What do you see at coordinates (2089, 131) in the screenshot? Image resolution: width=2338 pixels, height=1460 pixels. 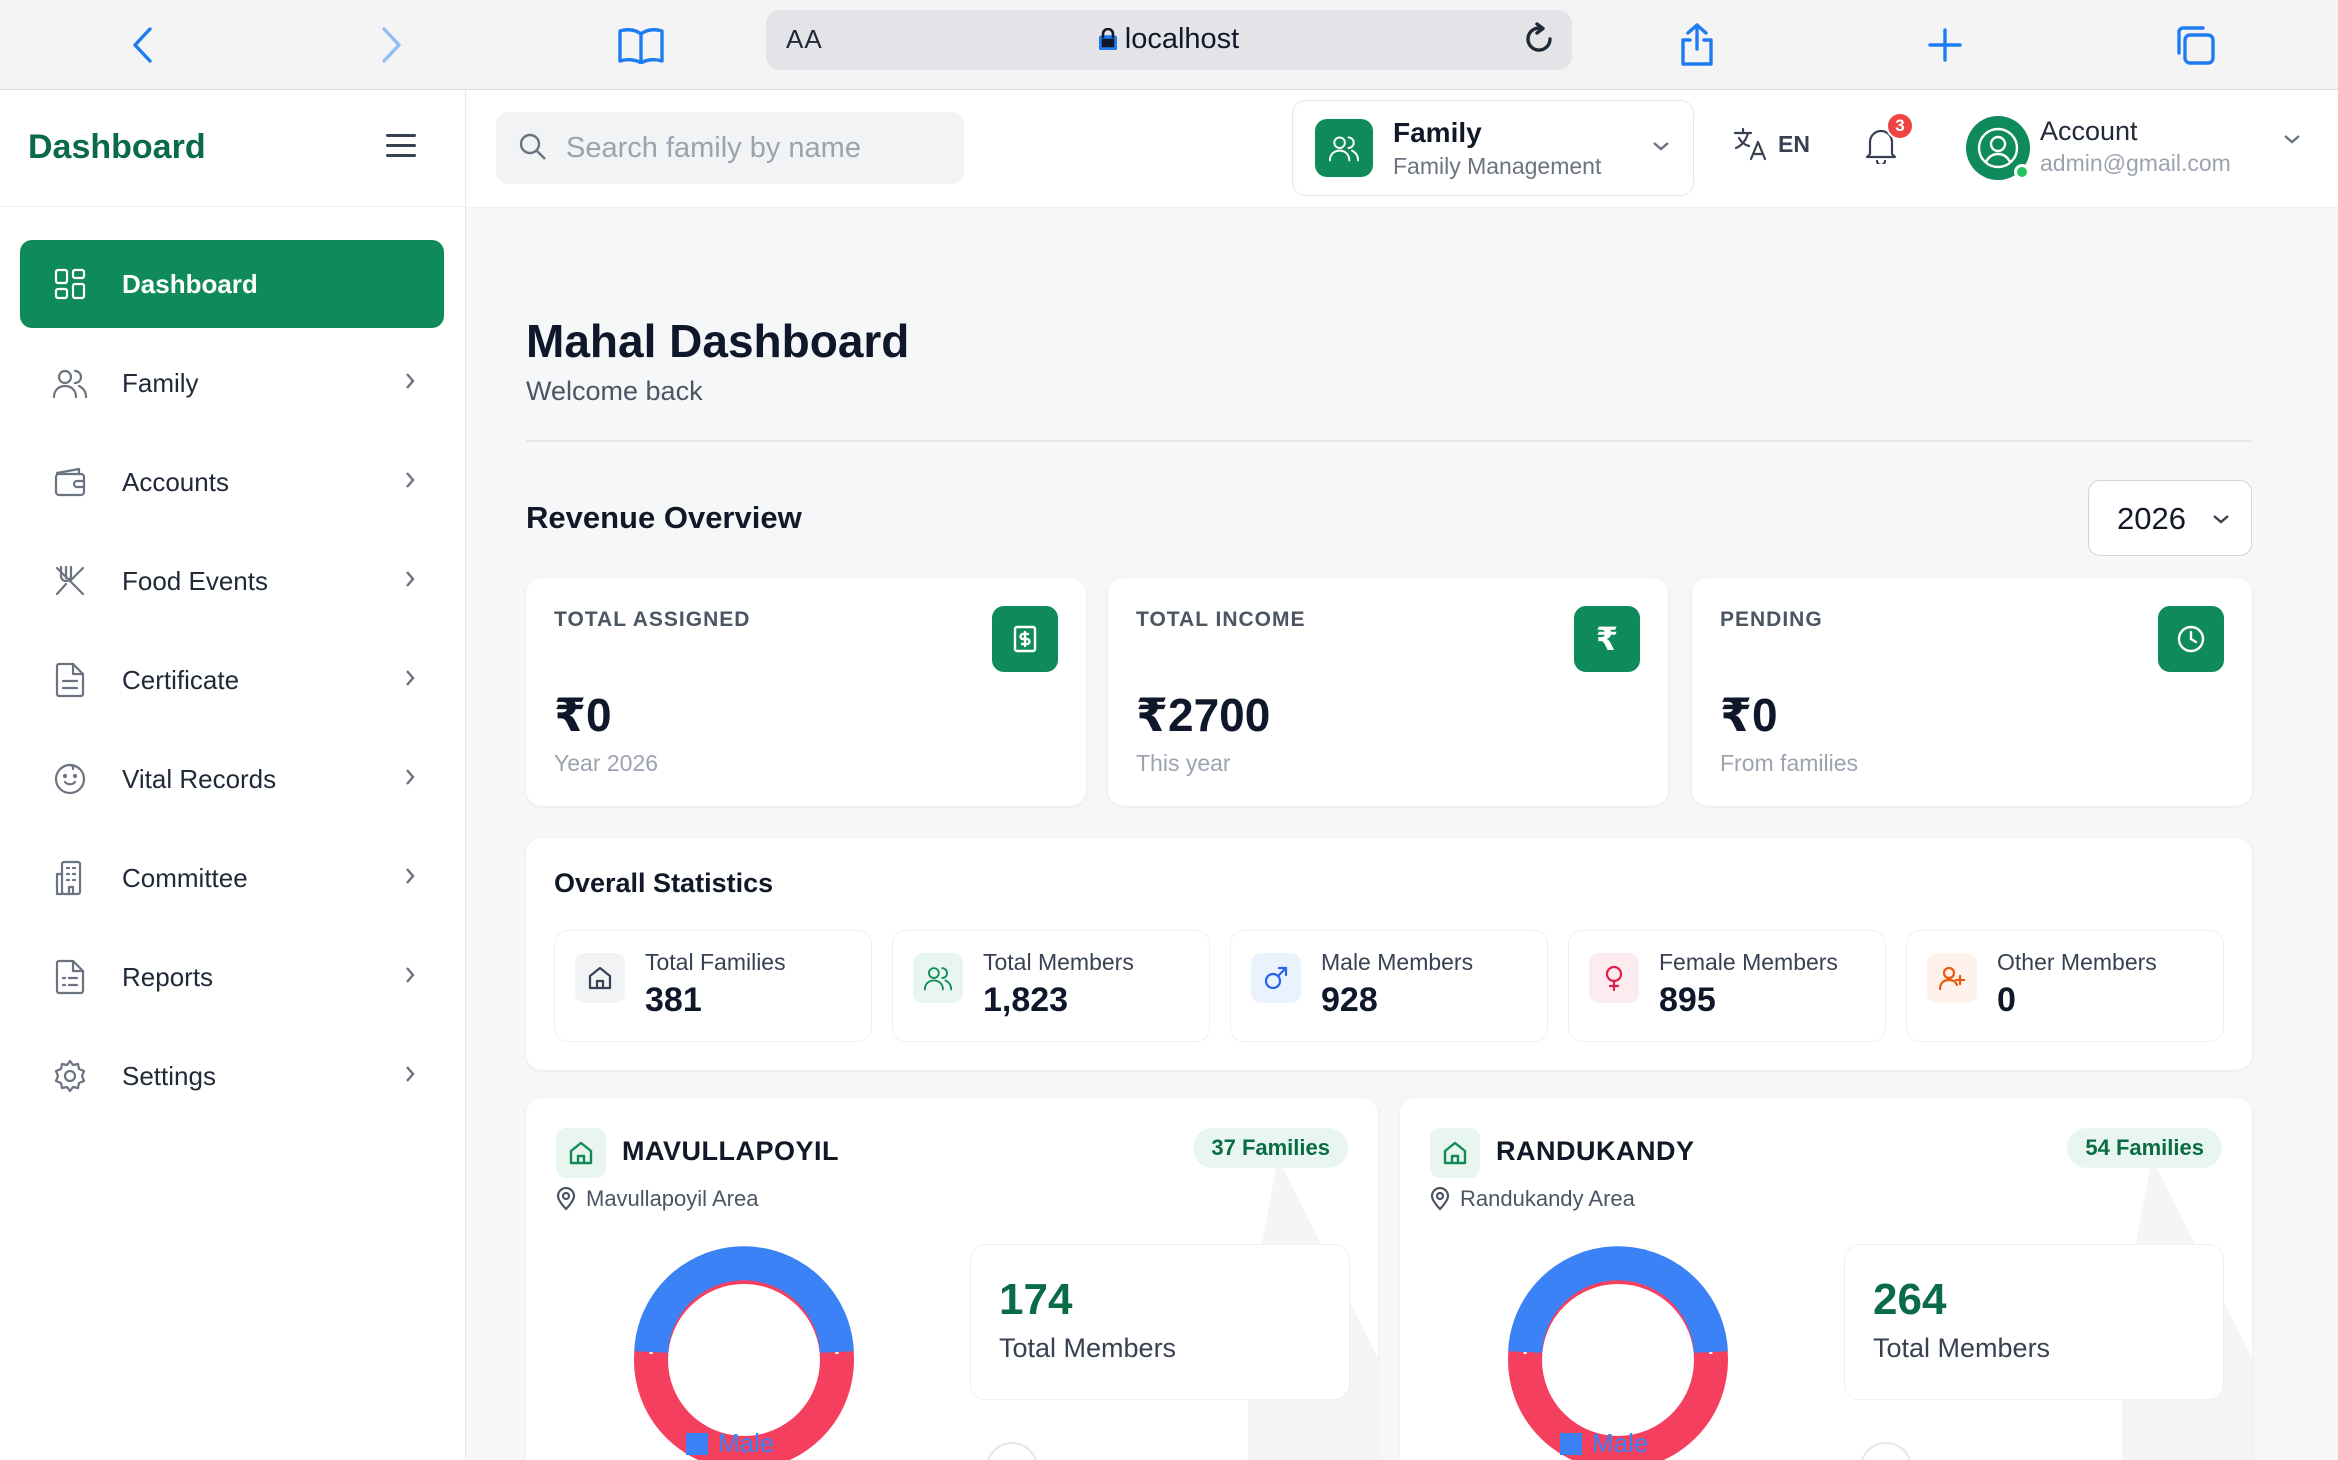 I see `account-name: Account` at bounding box center [2089, 131].